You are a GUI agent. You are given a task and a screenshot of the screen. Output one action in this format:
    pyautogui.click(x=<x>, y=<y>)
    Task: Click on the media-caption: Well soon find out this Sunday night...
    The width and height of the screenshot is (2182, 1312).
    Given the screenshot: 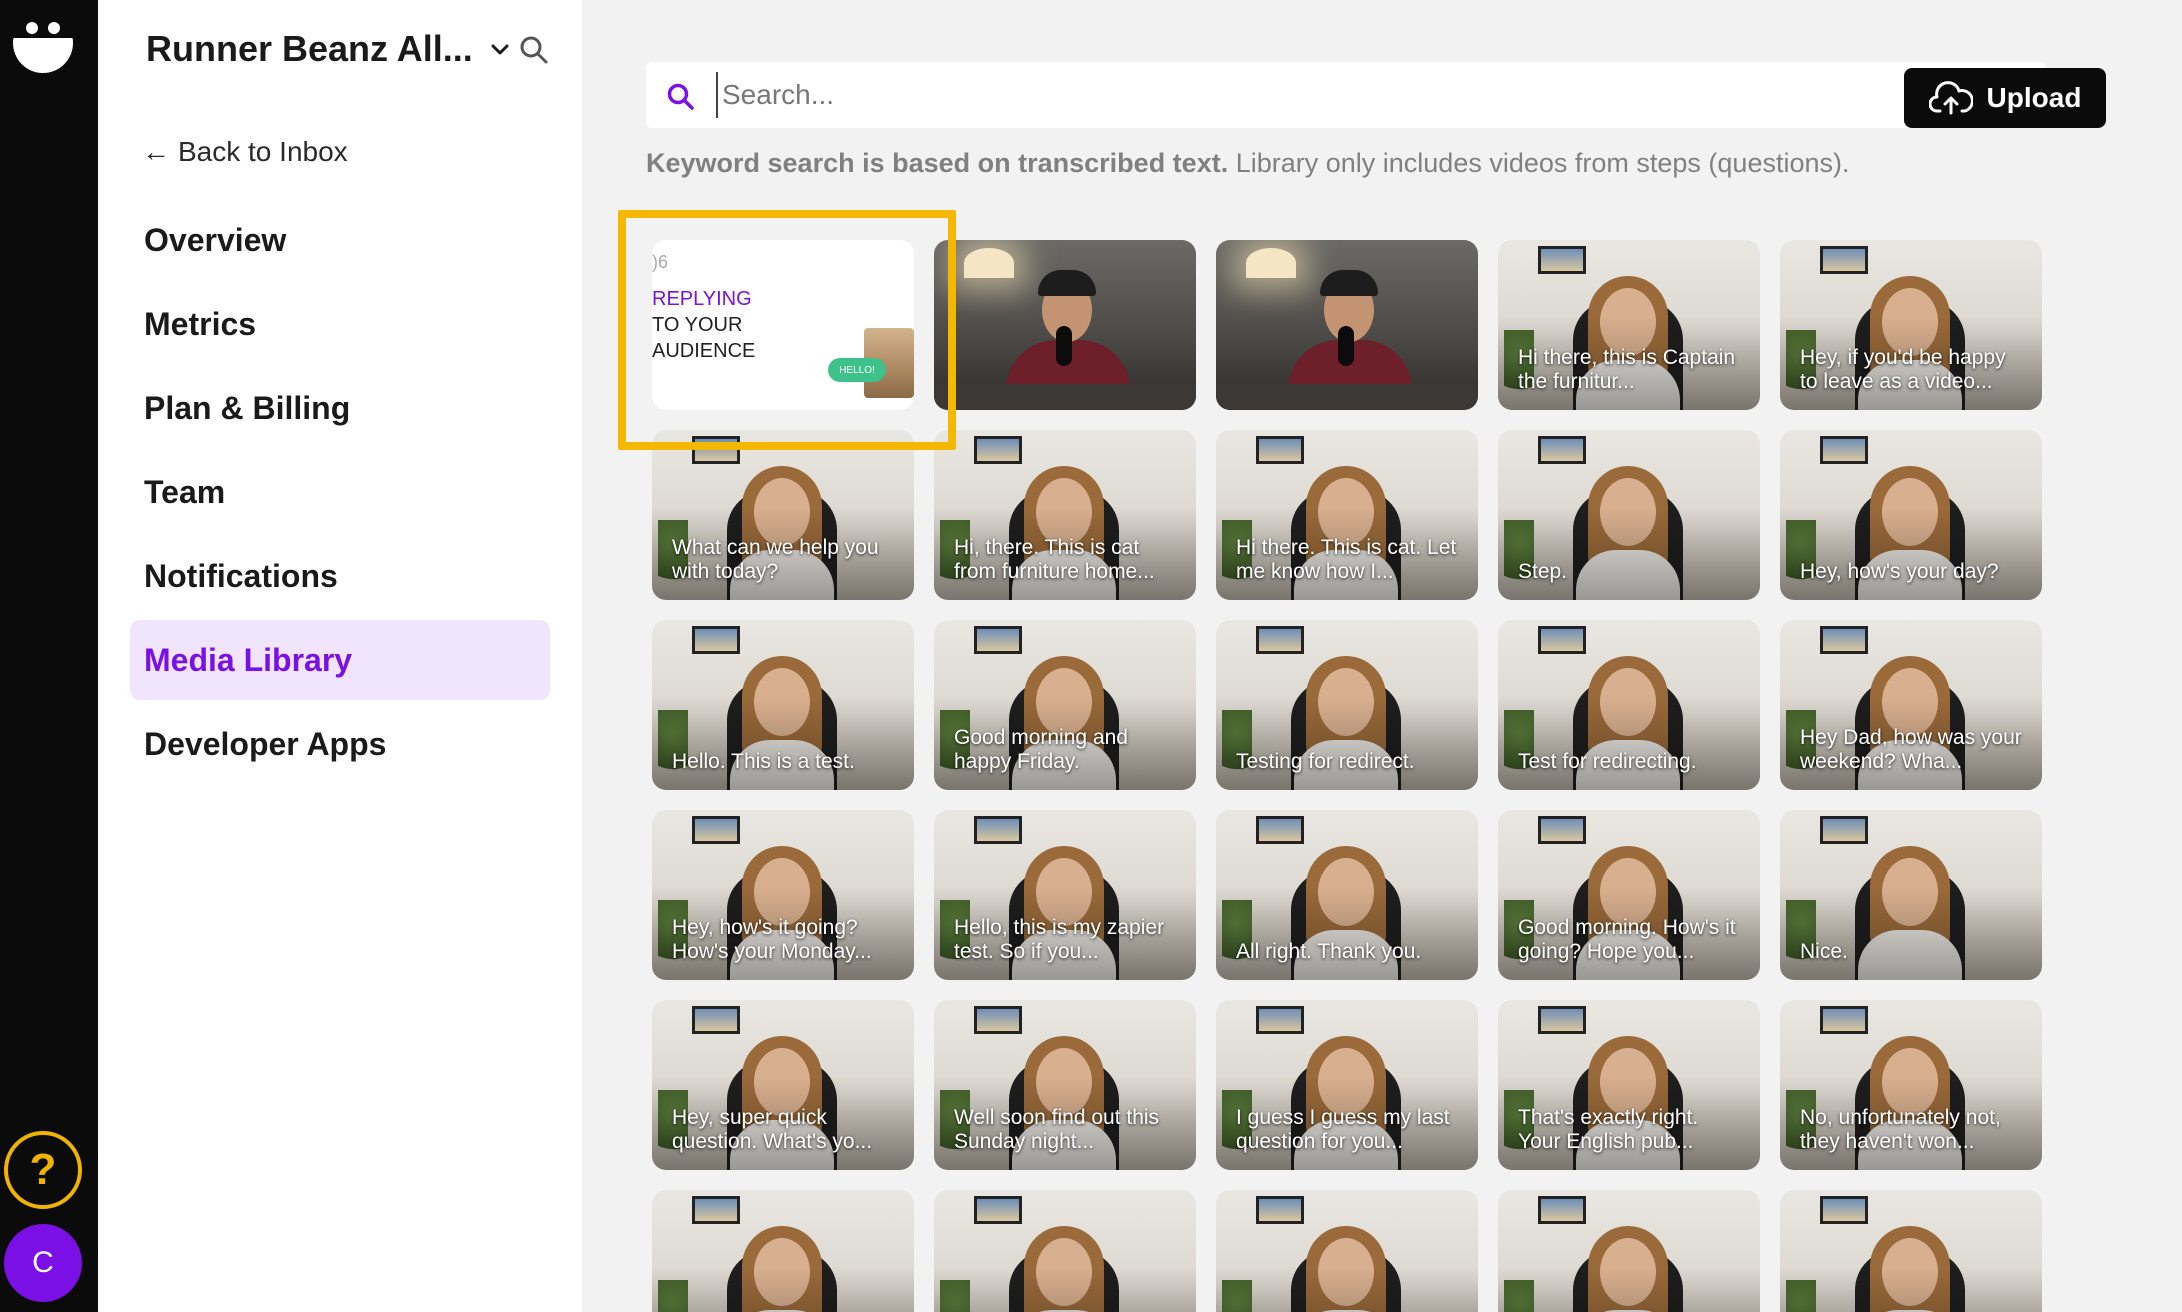 What is the action you would take?
    pyautogui.click(x=1057, y=1129)
    